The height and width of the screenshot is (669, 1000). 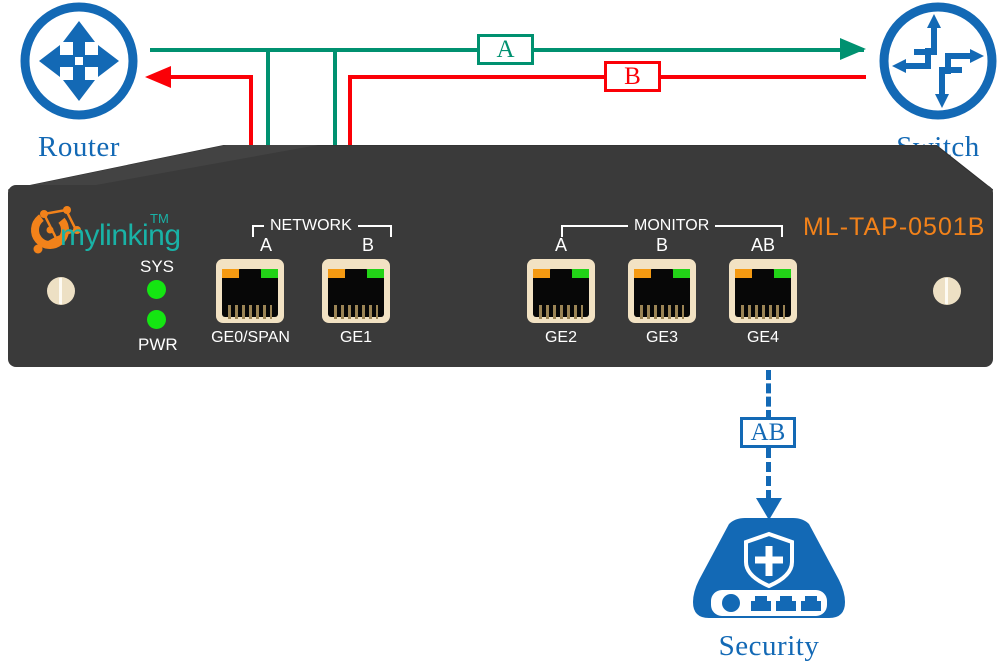 What do you see at coordinates (768, 474) in the screenshot?
I see `monitor-link-segment-lower` at bounding box center [768, 474].